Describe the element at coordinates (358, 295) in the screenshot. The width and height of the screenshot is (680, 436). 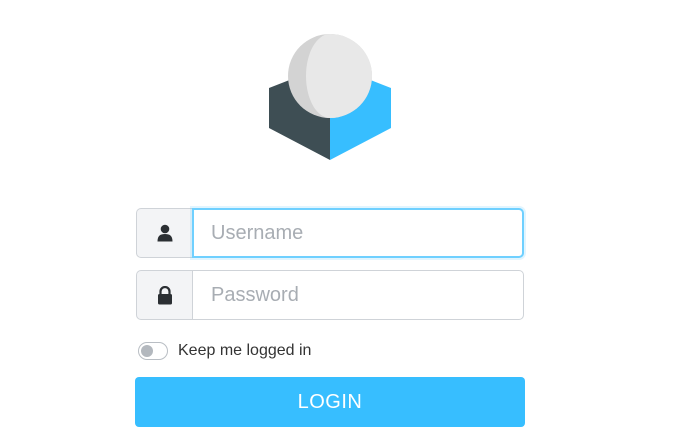
I see `password-input` at that location.